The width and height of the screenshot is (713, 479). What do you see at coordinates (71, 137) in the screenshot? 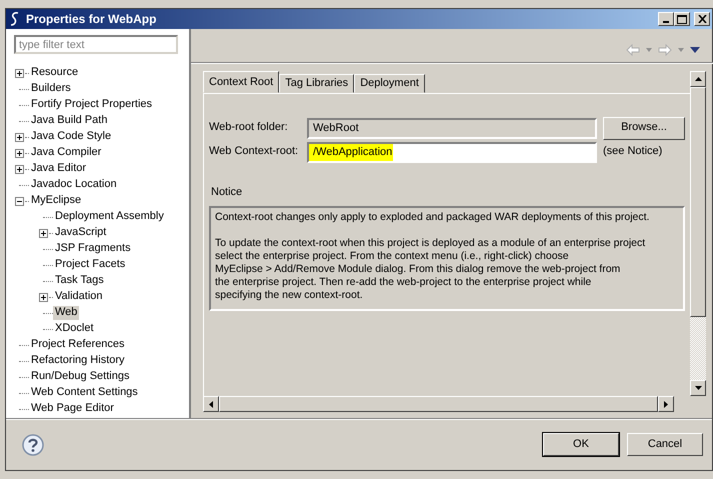
I see `tree-item: Java Code Style` at bounding box center [71, 137].